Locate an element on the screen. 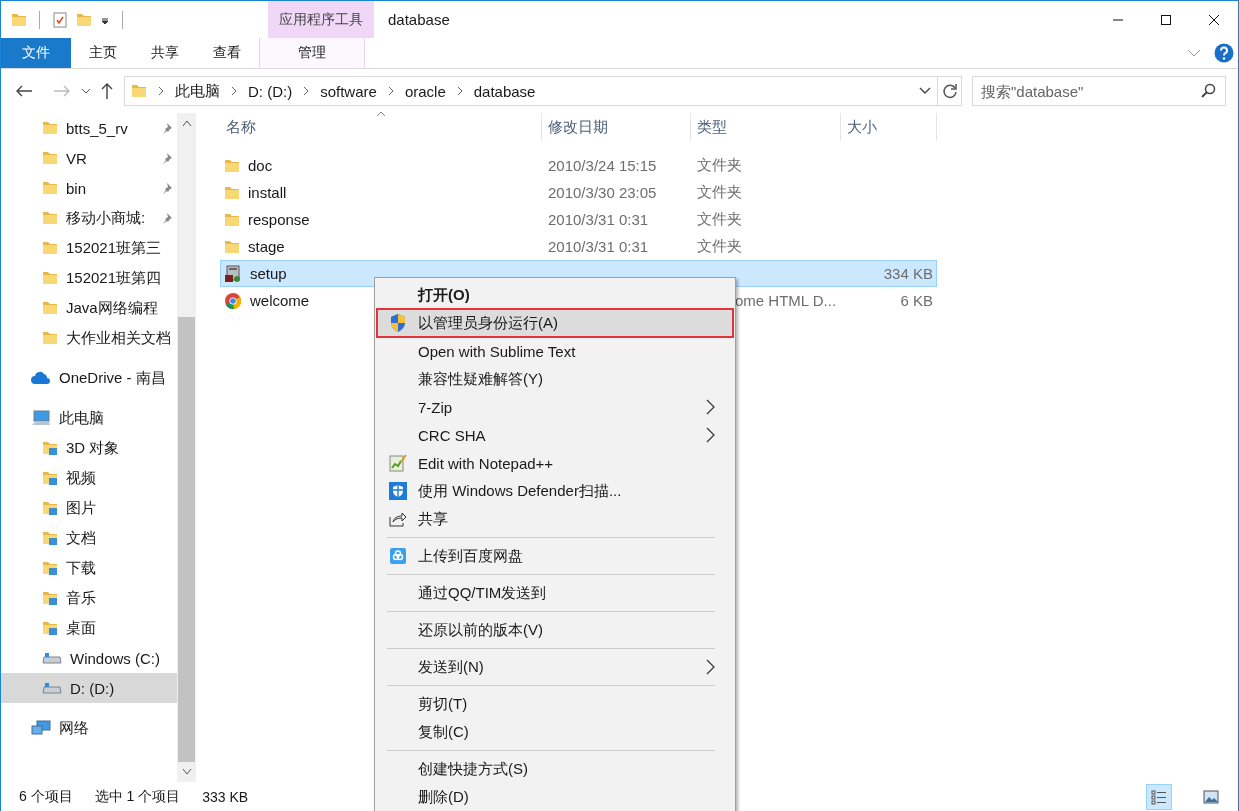 The image size is (1239, 811). window-title: database is located at coordinates (418, 20).